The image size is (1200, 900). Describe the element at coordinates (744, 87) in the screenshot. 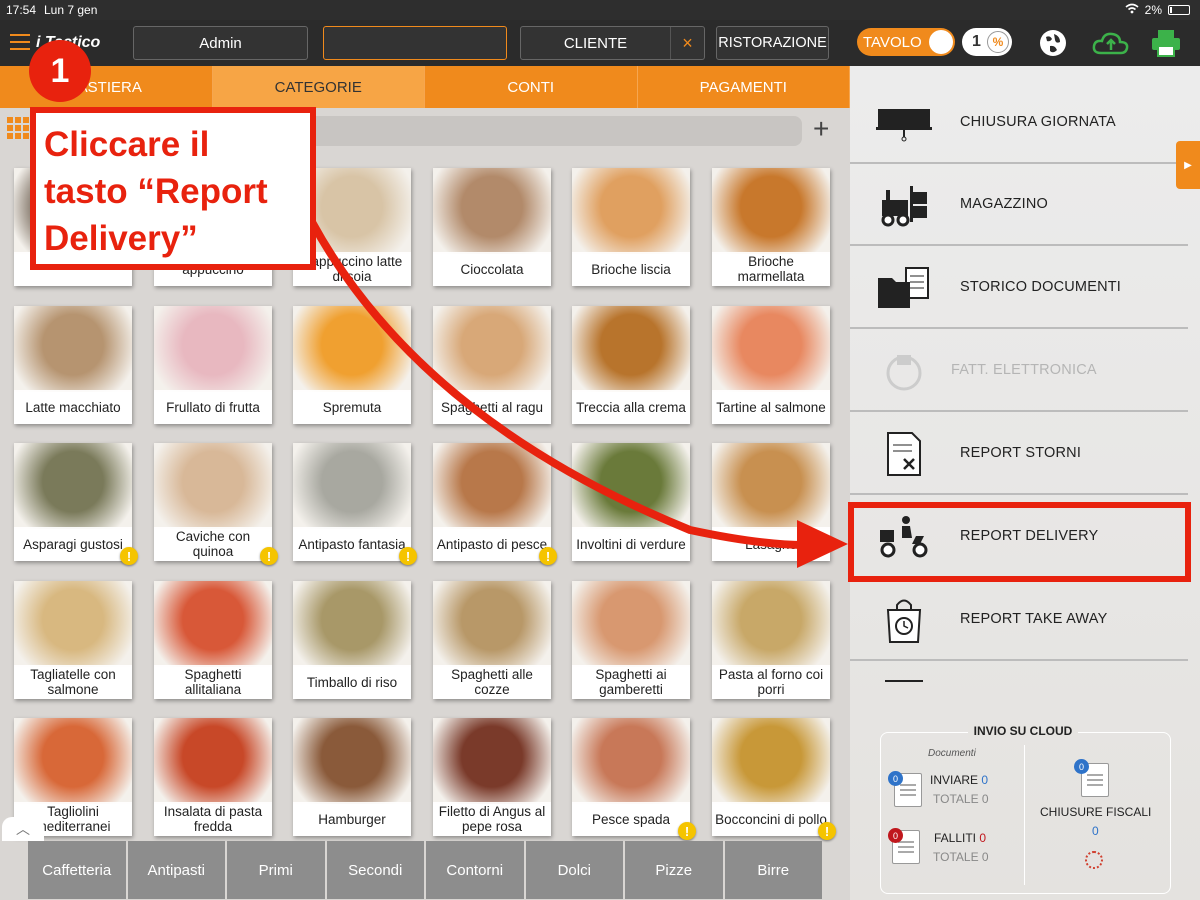

I see `tab-pagamenti: PAGAMENTI` at that location.